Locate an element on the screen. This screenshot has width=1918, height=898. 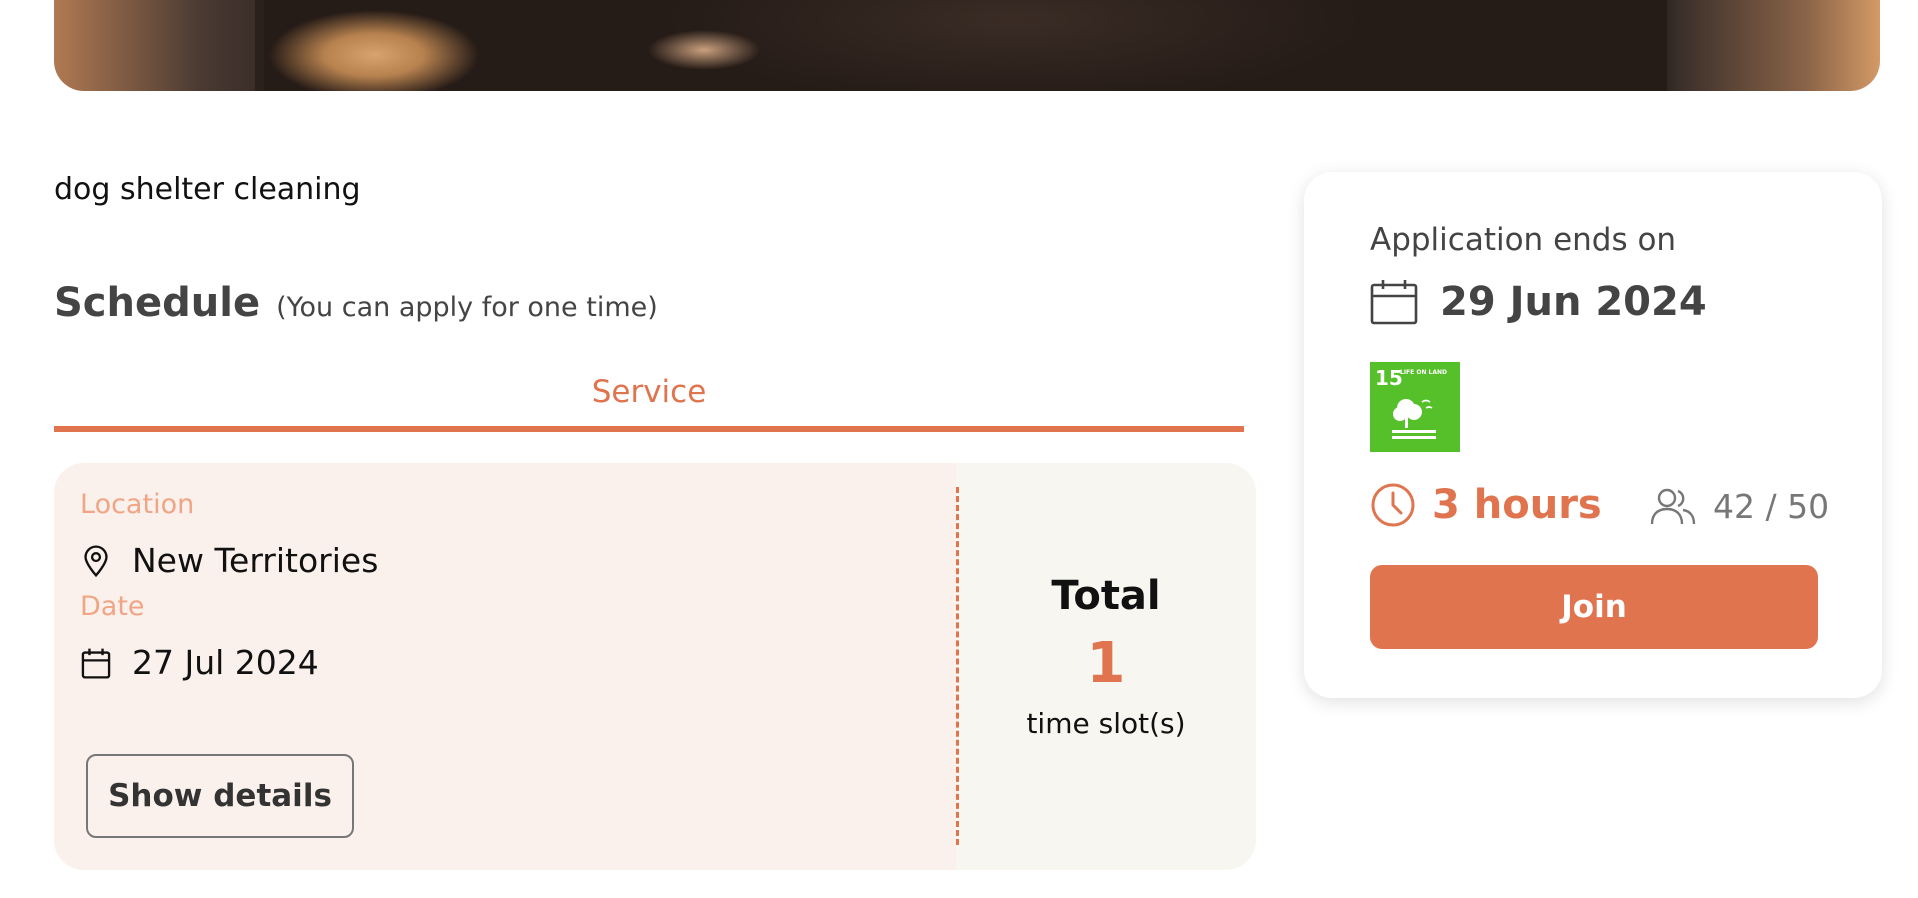
date-row: 27 Jul 2024 is located at coordinates (199, 662).